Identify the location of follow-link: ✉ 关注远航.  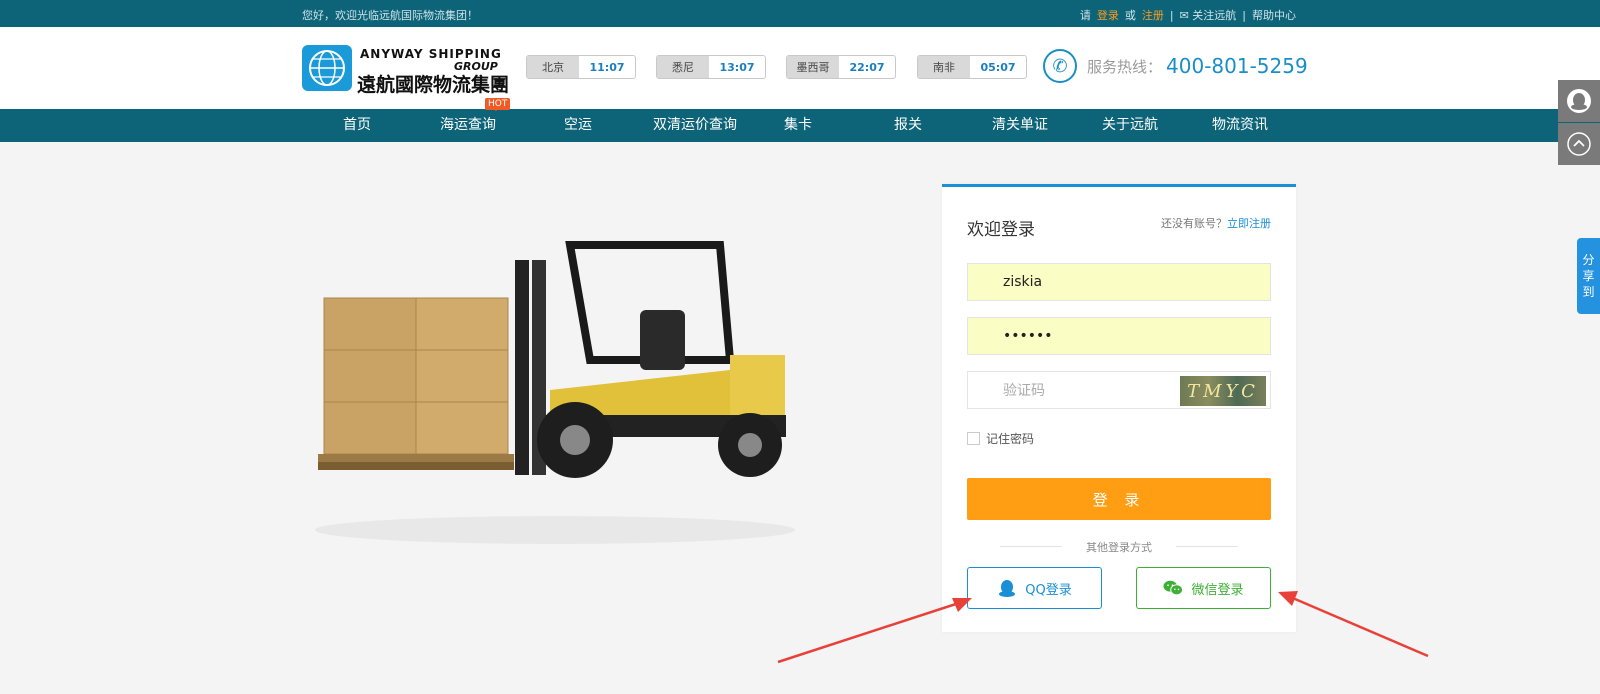
(1208, 15).